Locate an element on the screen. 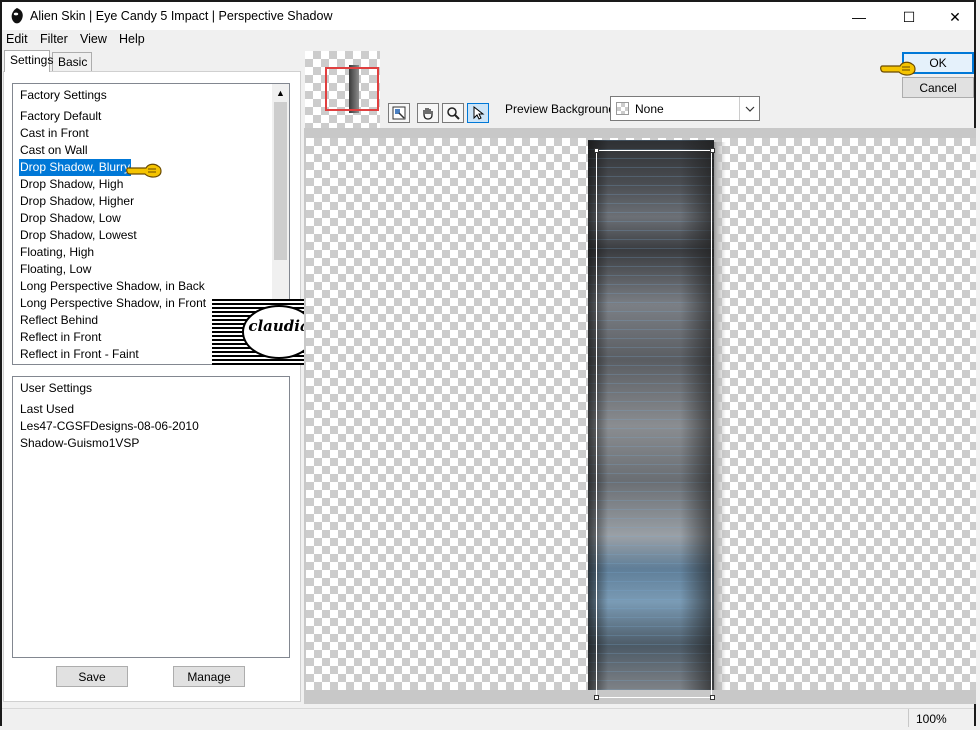 The width and height of the screenshot is (980, 730). menu-filter: Filter is located at coordinates (54, 39).